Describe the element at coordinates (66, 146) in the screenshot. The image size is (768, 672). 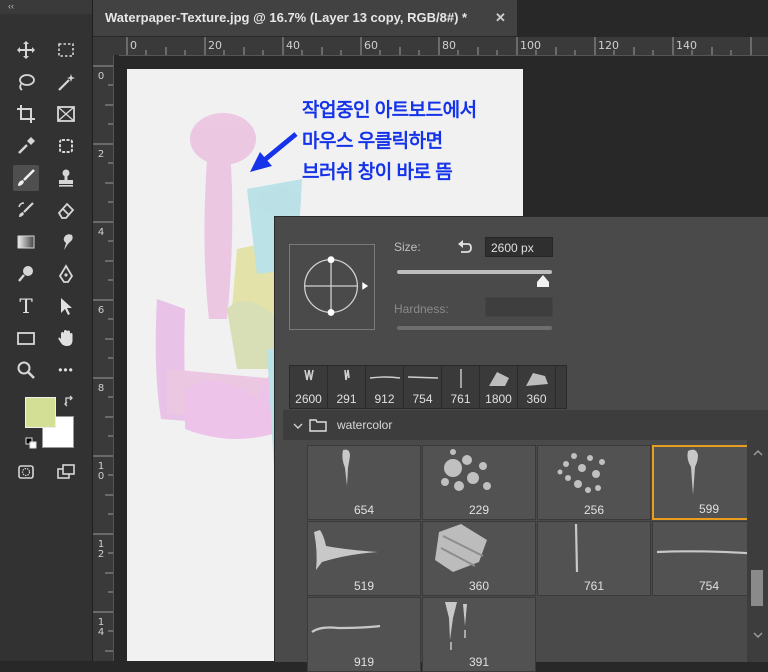
I see `healing-tool` at that location.